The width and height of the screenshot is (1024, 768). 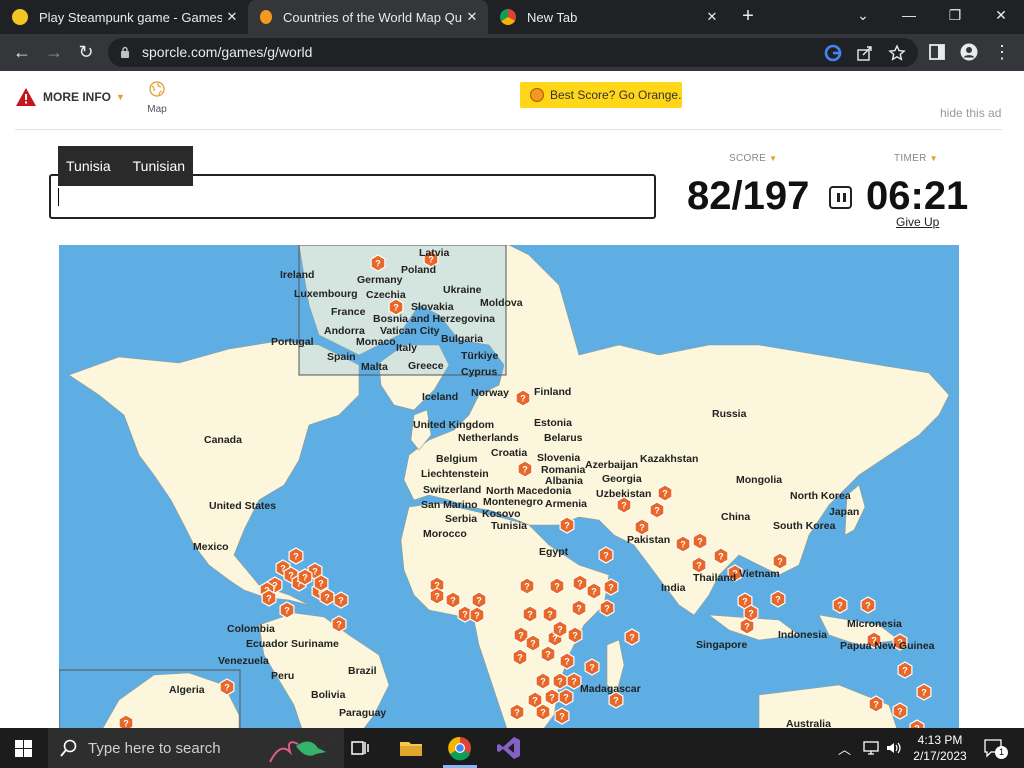 I want to click on google-lens-icon, so click(x=833, y=53).